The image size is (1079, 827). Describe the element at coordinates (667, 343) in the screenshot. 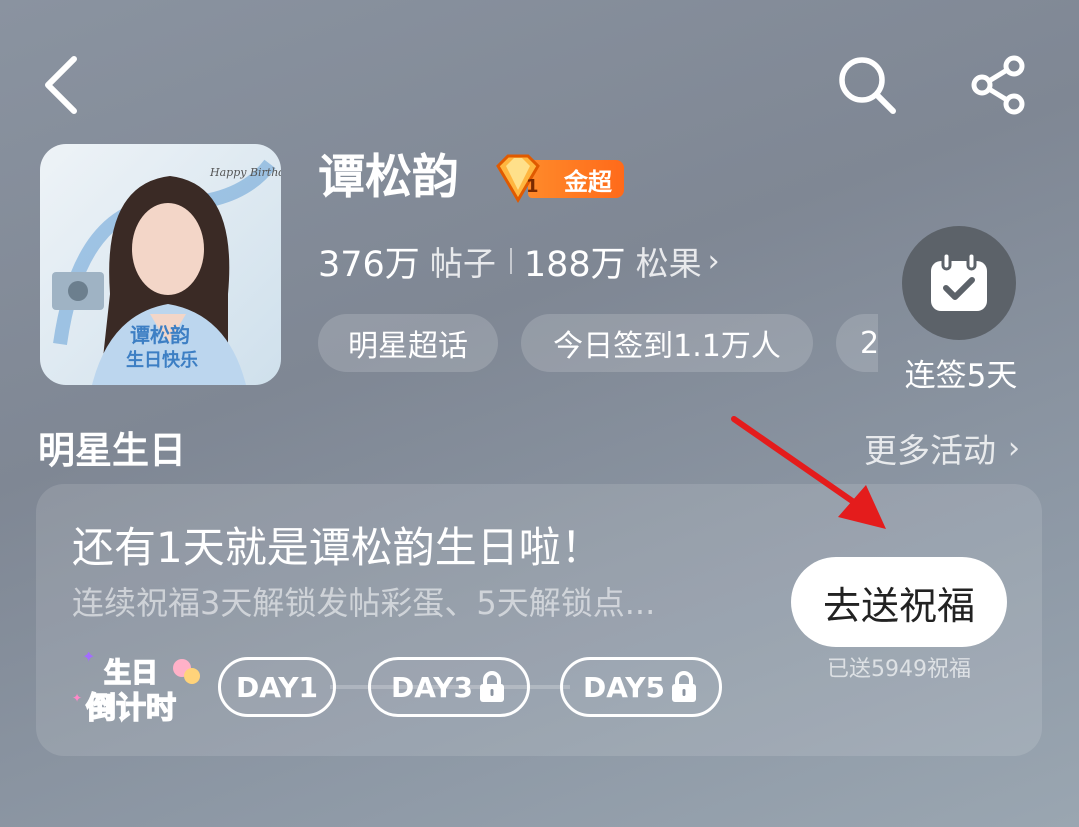

I see `tag-checkin-today: 今日签到1.1万人` at that location.